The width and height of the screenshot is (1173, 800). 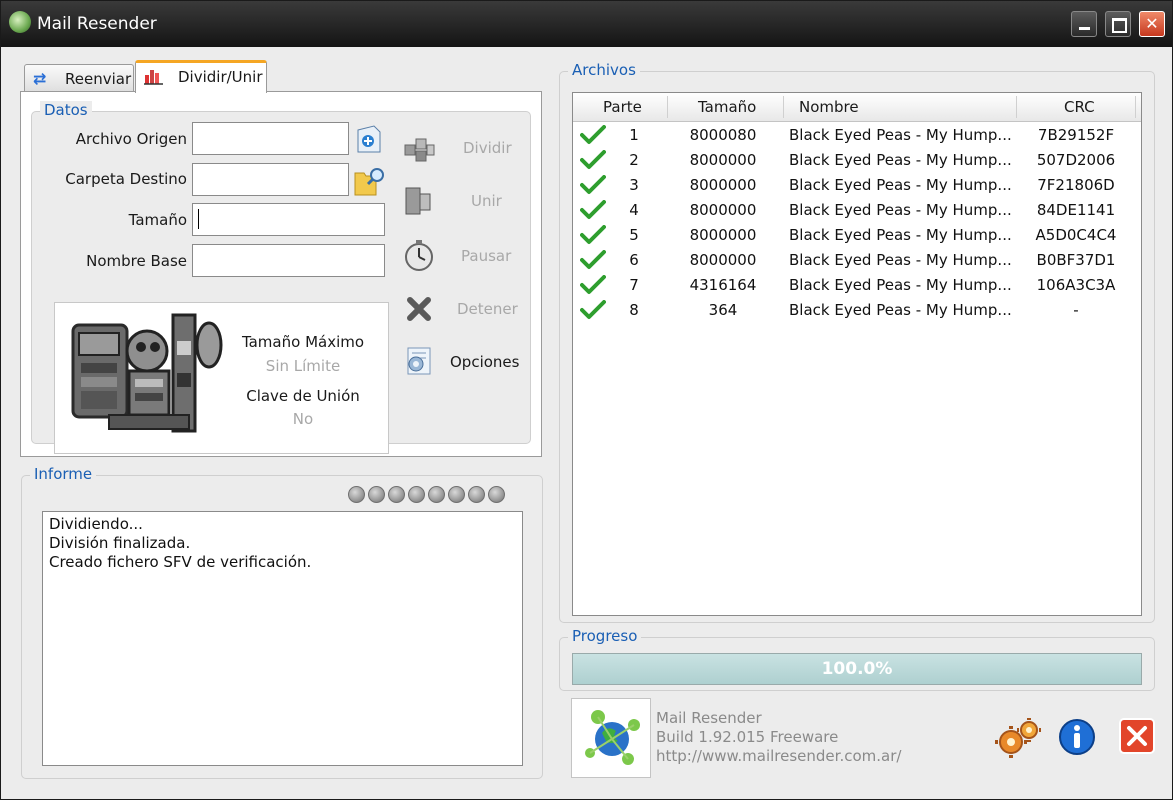 What do you see at coordinates (419, 255) in the screenshot?
I see `stopwatch-icon` at bounding box center [419, 255].